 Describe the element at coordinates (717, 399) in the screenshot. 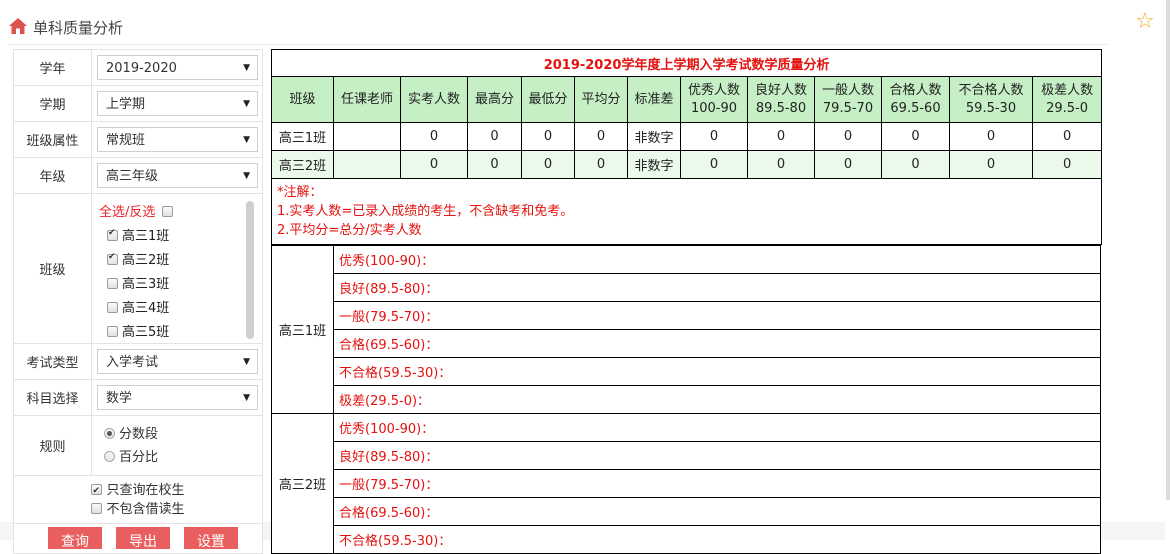

I see `level-label: 极差(29.5-0)：` at that location.